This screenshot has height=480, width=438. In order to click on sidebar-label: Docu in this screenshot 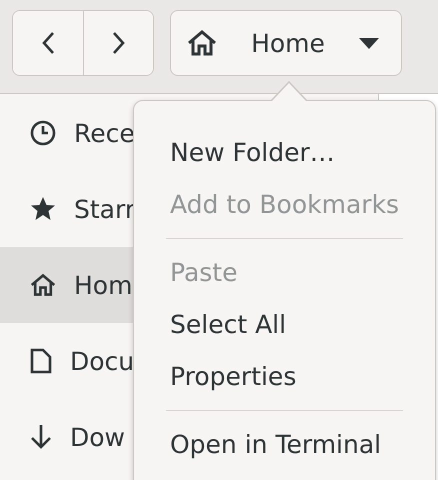, I will do `click(102, 361)`.